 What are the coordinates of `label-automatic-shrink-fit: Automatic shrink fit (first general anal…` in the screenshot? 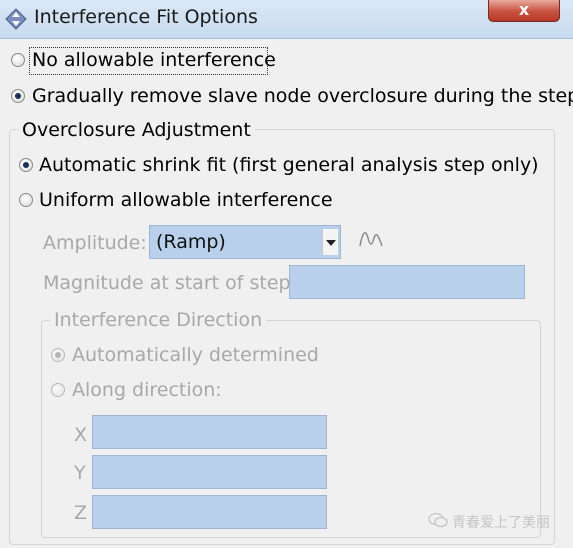 It's located at (289, 165).